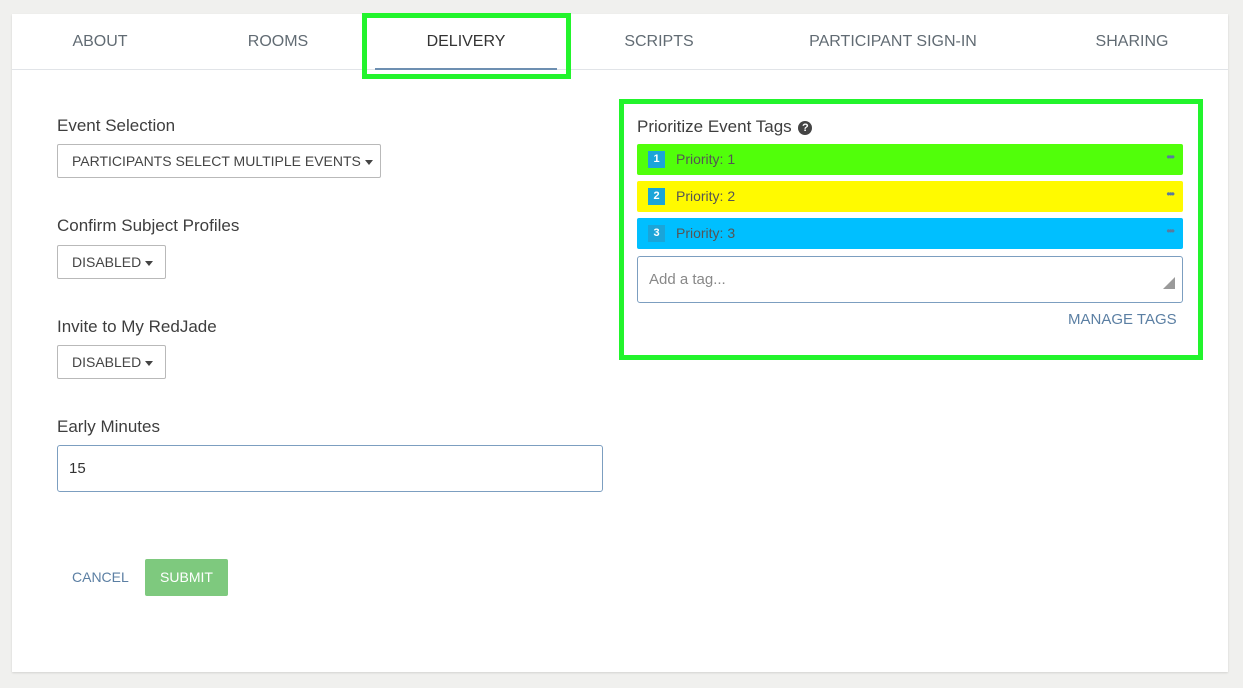 Image resolution: width=1243 pixels, height=688 pixels. I want to click on prioritize-tags-label: Prioritize Event Tags, so click(714, 126).